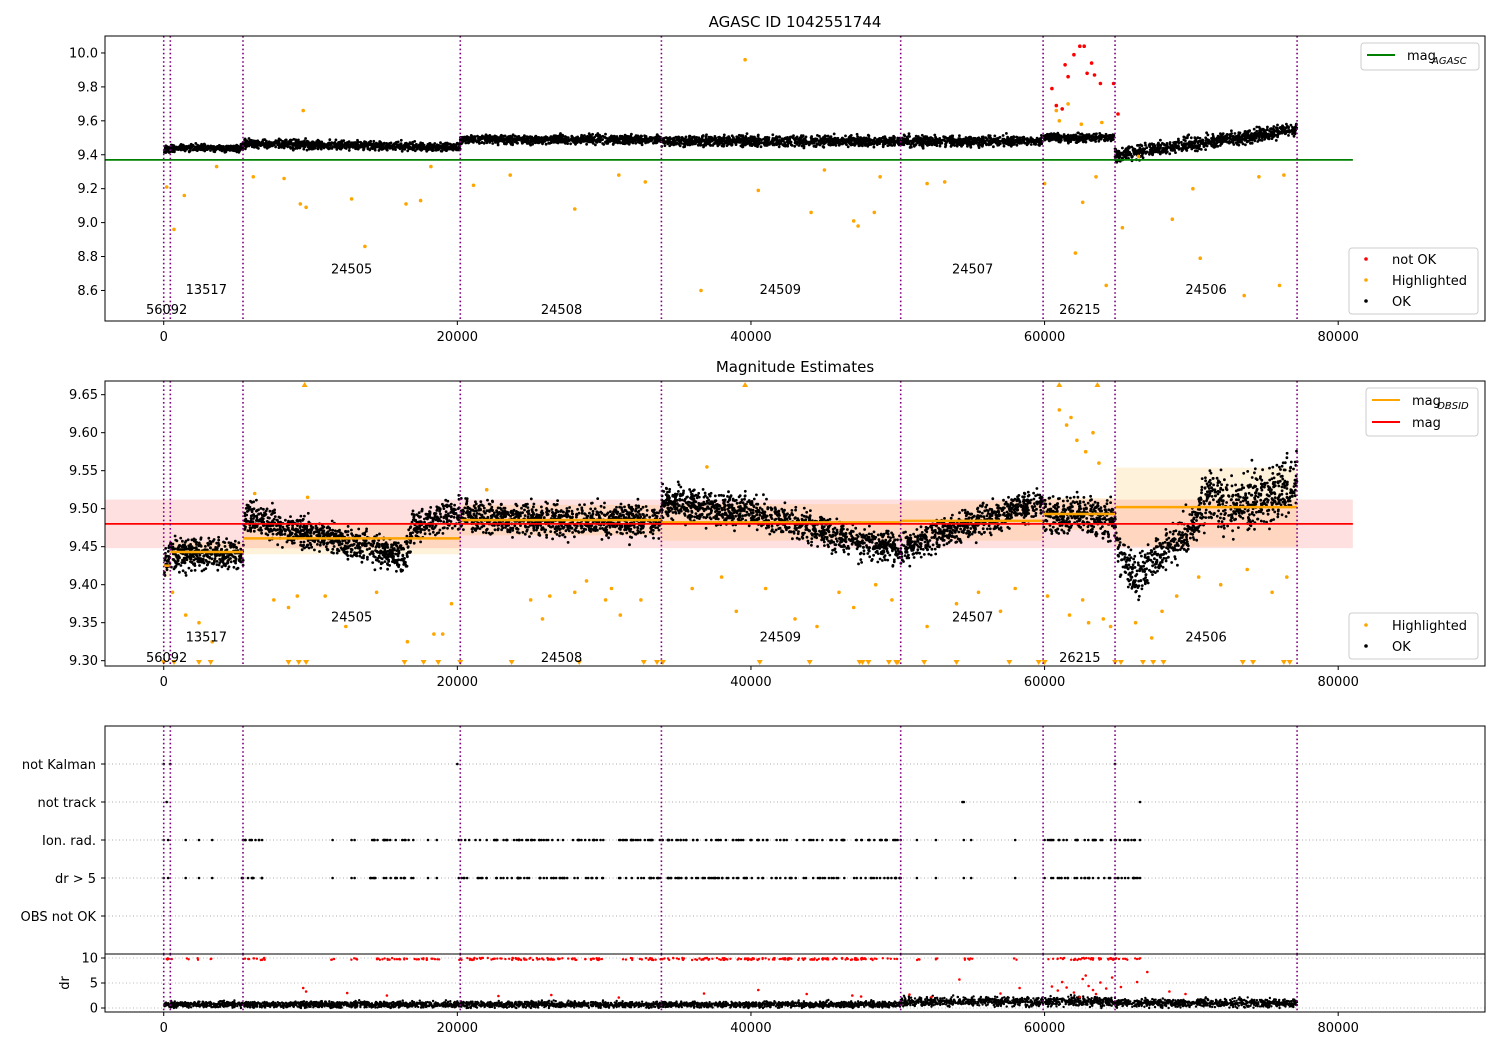 This screenshot has width=1500, height=1050. Describe the element at coordinates (1100, 83) in the screenshot. I see `not-ok-point` at that location.